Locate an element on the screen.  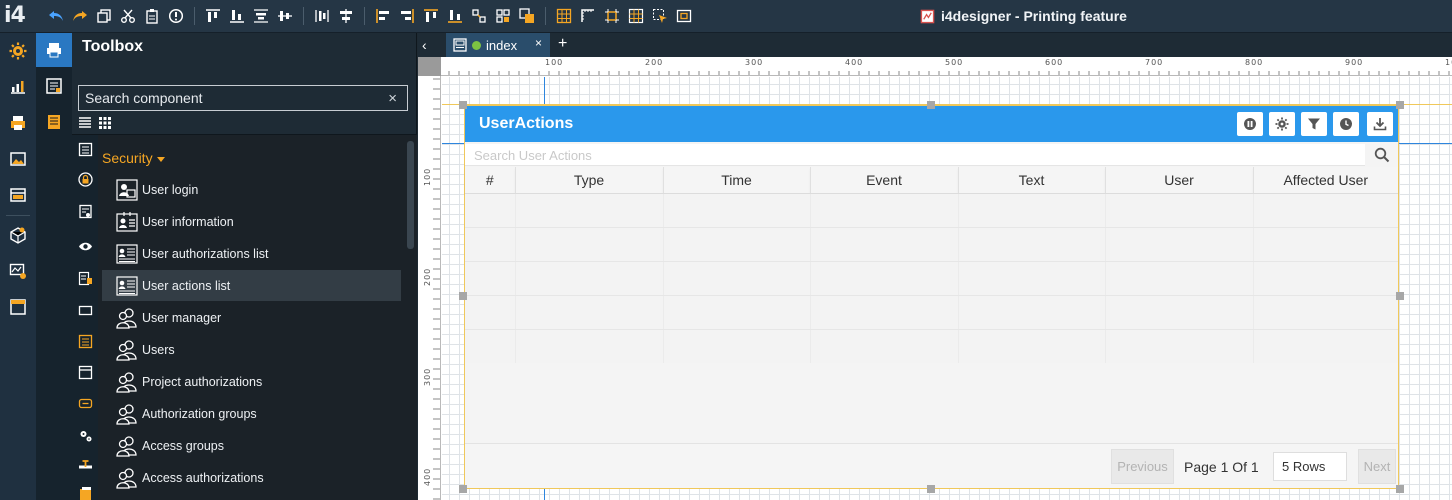
component-item-access-authorizations: Access authorizations is located at coordinates (251, 477).